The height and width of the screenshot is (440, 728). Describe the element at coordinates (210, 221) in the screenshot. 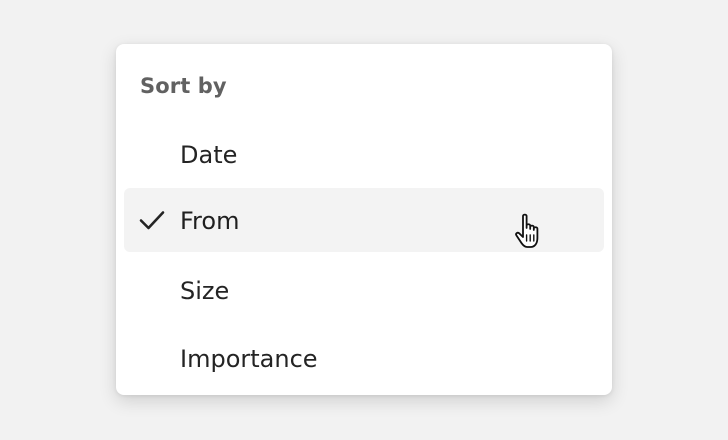

I see `menu-item-label: From` at that location.